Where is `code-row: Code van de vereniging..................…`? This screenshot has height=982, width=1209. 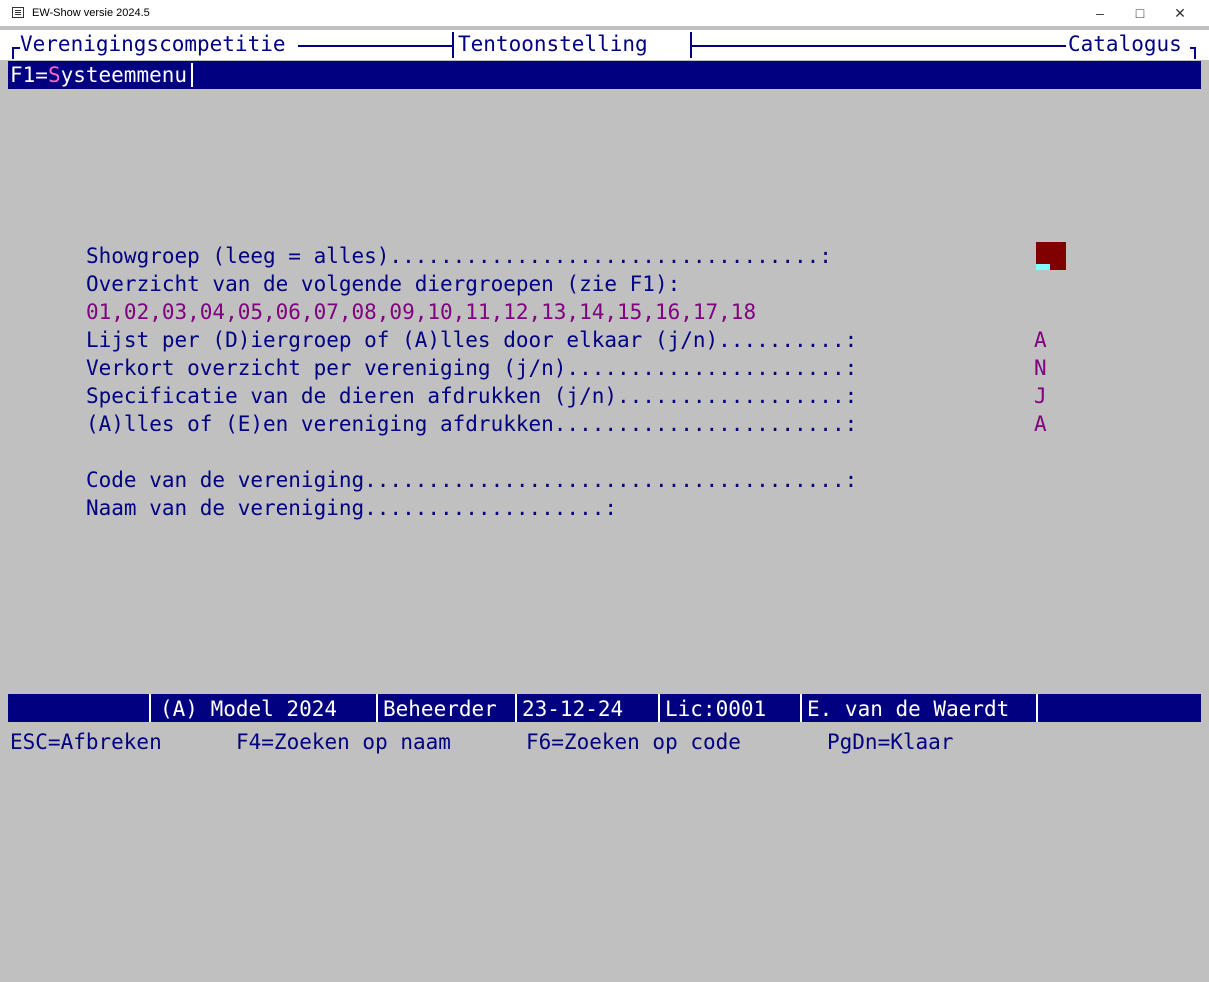 code-row: Code van de vereniging..................… is located at coordinates (471, 480).